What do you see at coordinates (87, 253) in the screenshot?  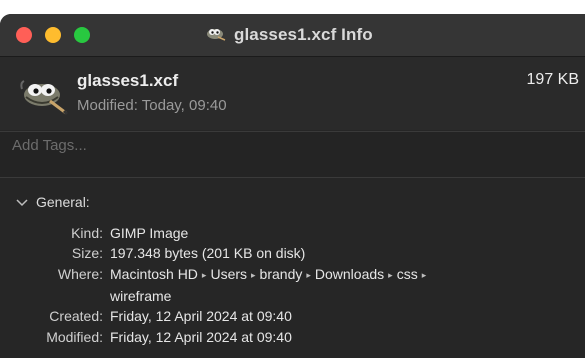 I see `size-label: Size:` at bounding box center [87, 253].